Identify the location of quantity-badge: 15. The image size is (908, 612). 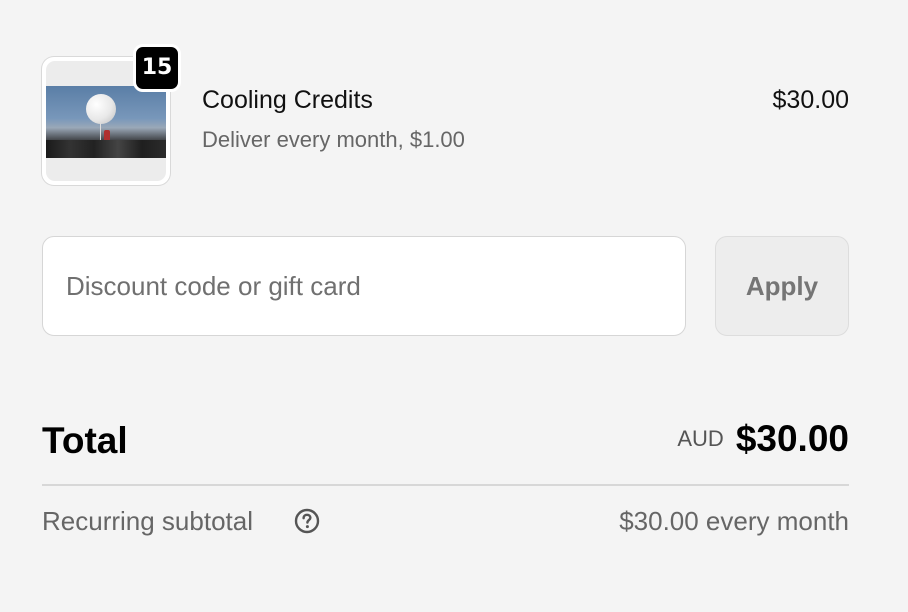
(157, 68).